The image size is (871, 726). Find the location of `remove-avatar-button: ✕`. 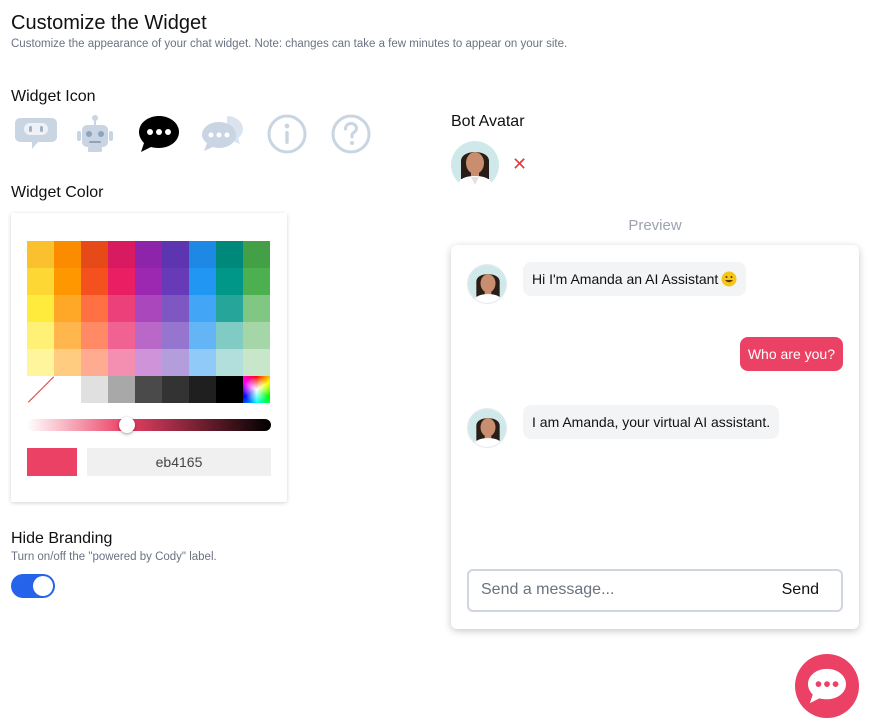

remove-avatar-button: ✕ is located at coordinates (519, 164).